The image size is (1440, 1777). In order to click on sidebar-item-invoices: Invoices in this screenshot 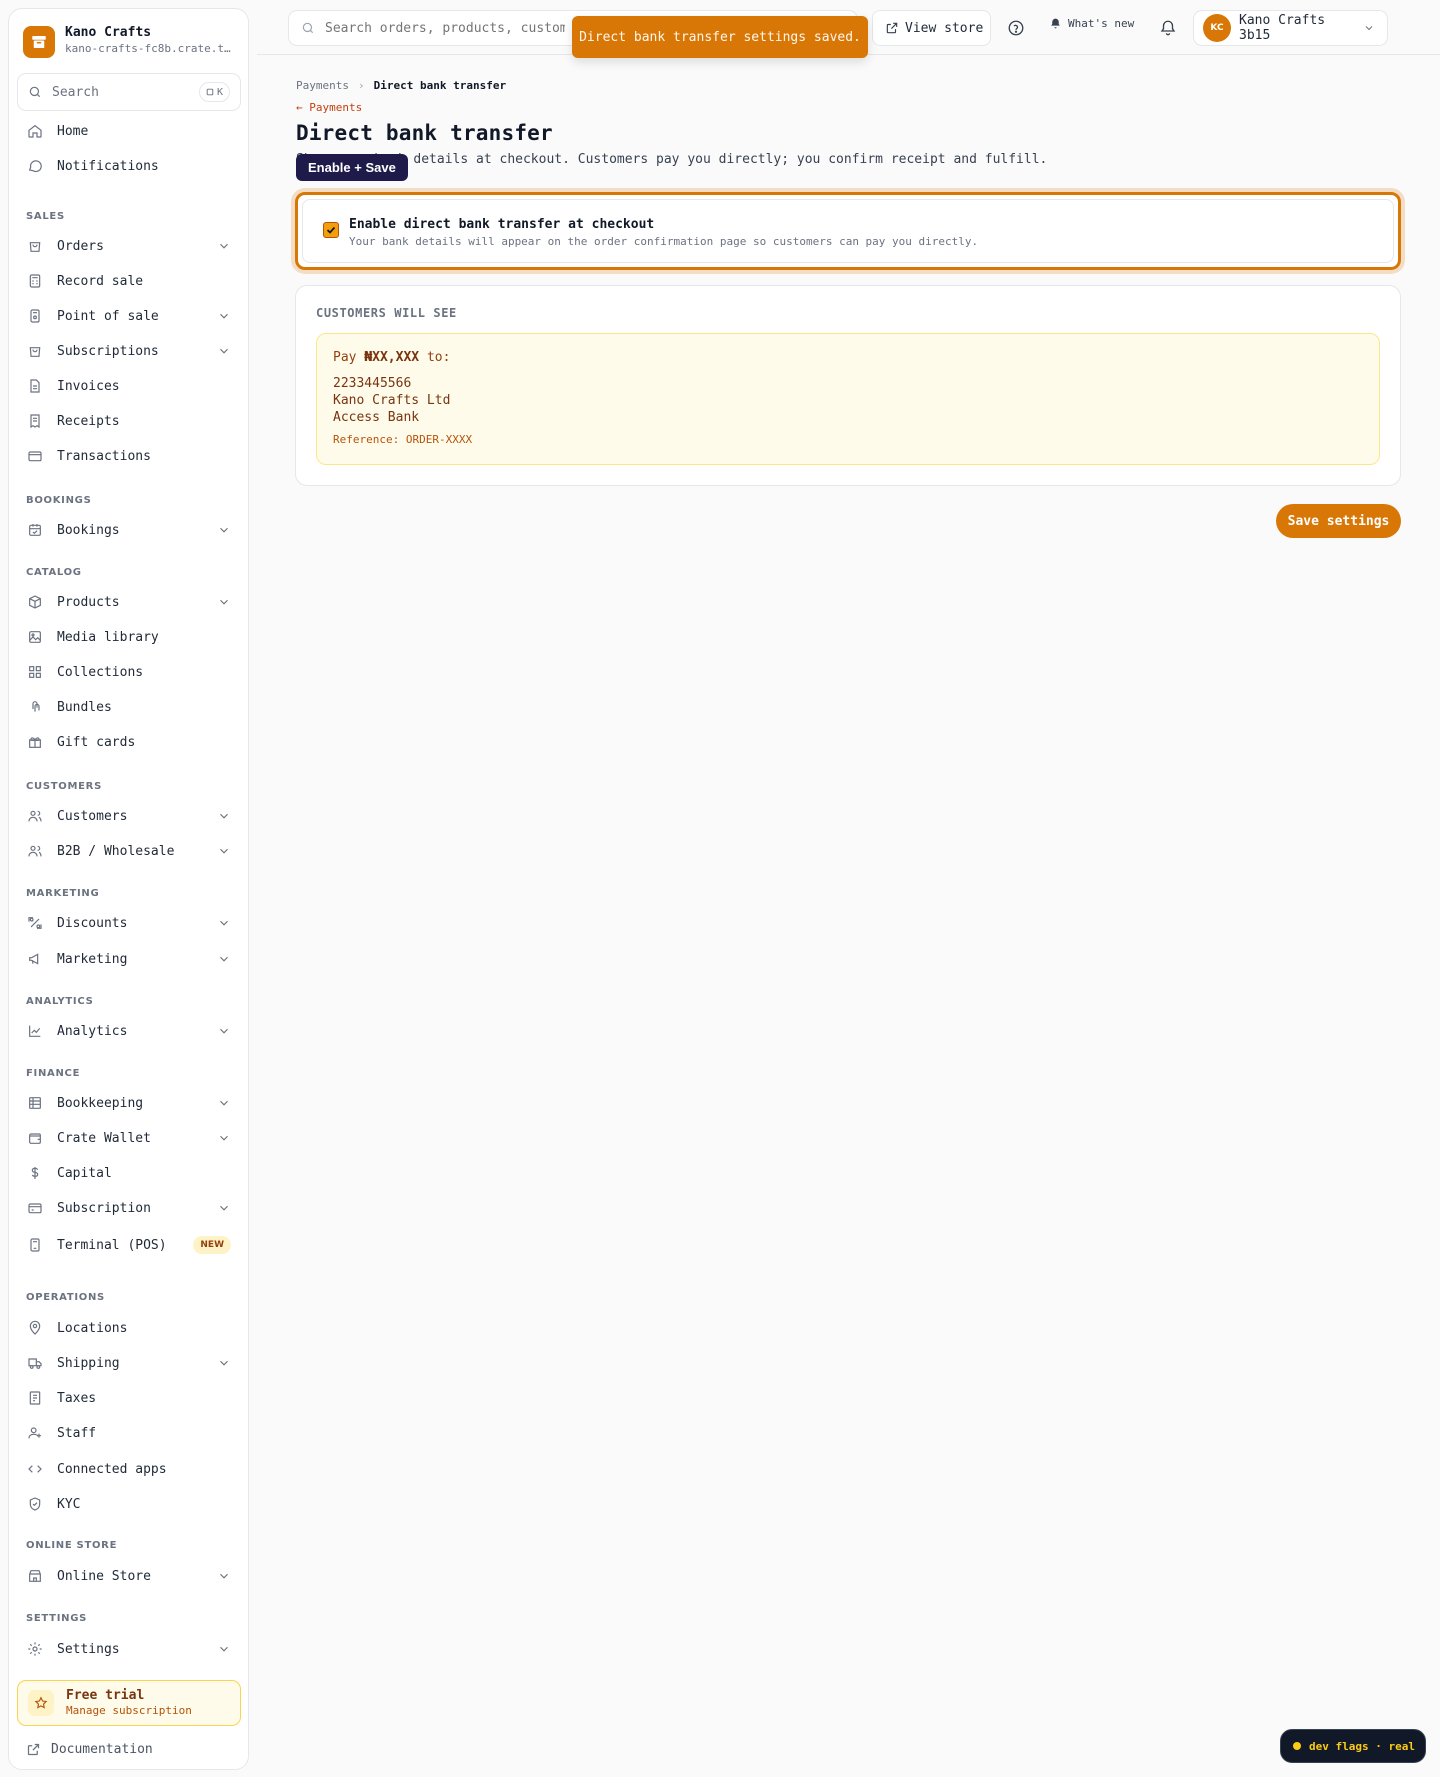, I will do `click(129, 386)`.